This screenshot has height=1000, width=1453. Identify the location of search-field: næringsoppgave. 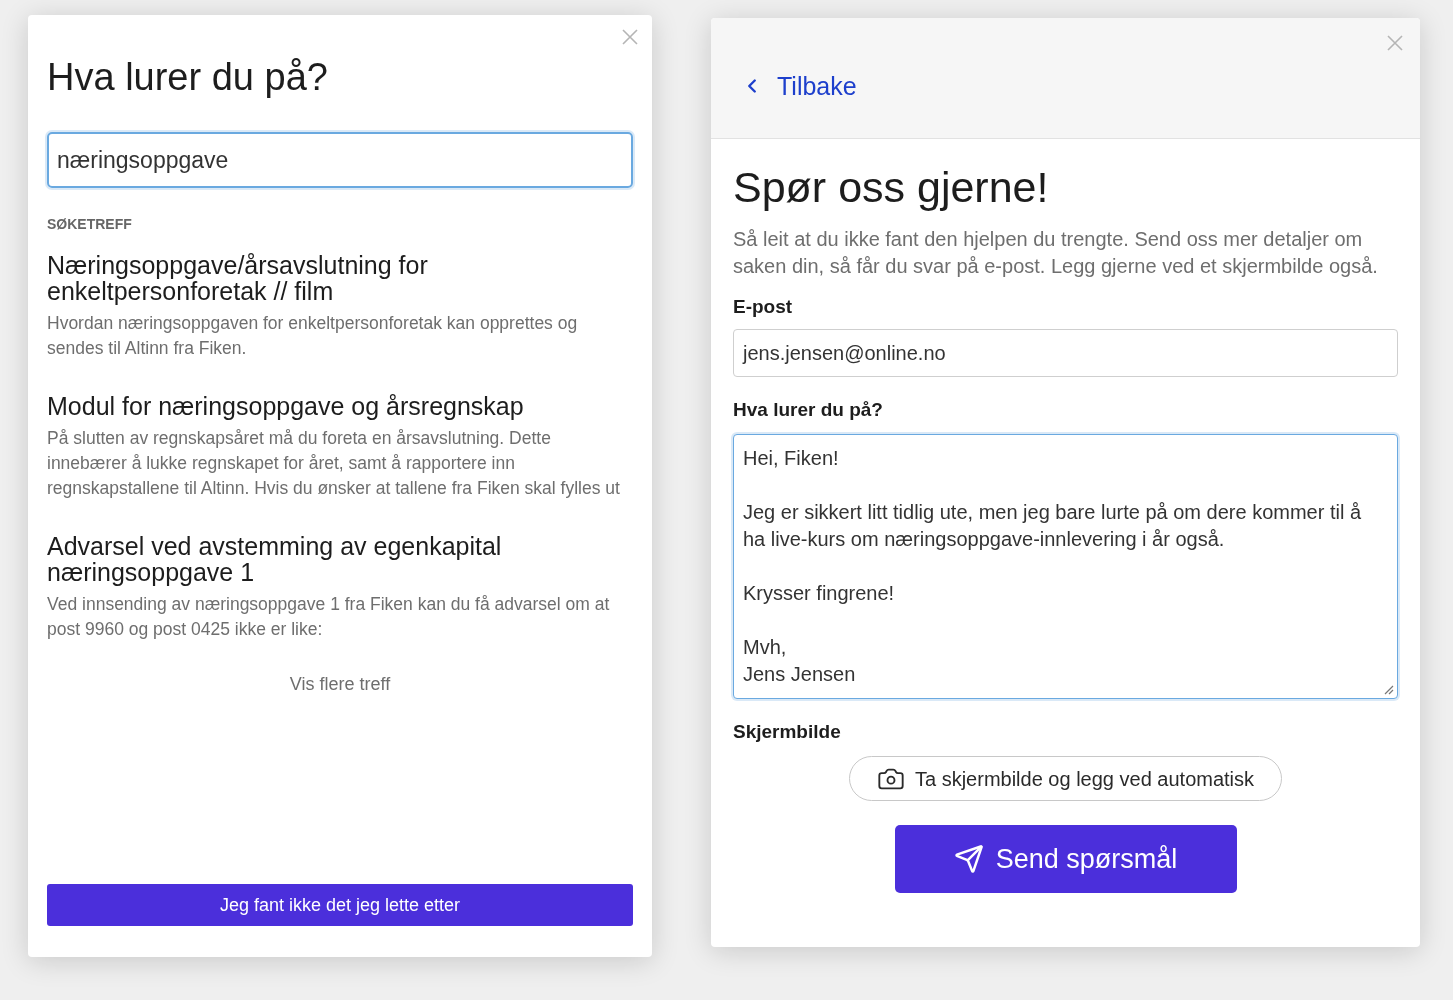
(340, 160).